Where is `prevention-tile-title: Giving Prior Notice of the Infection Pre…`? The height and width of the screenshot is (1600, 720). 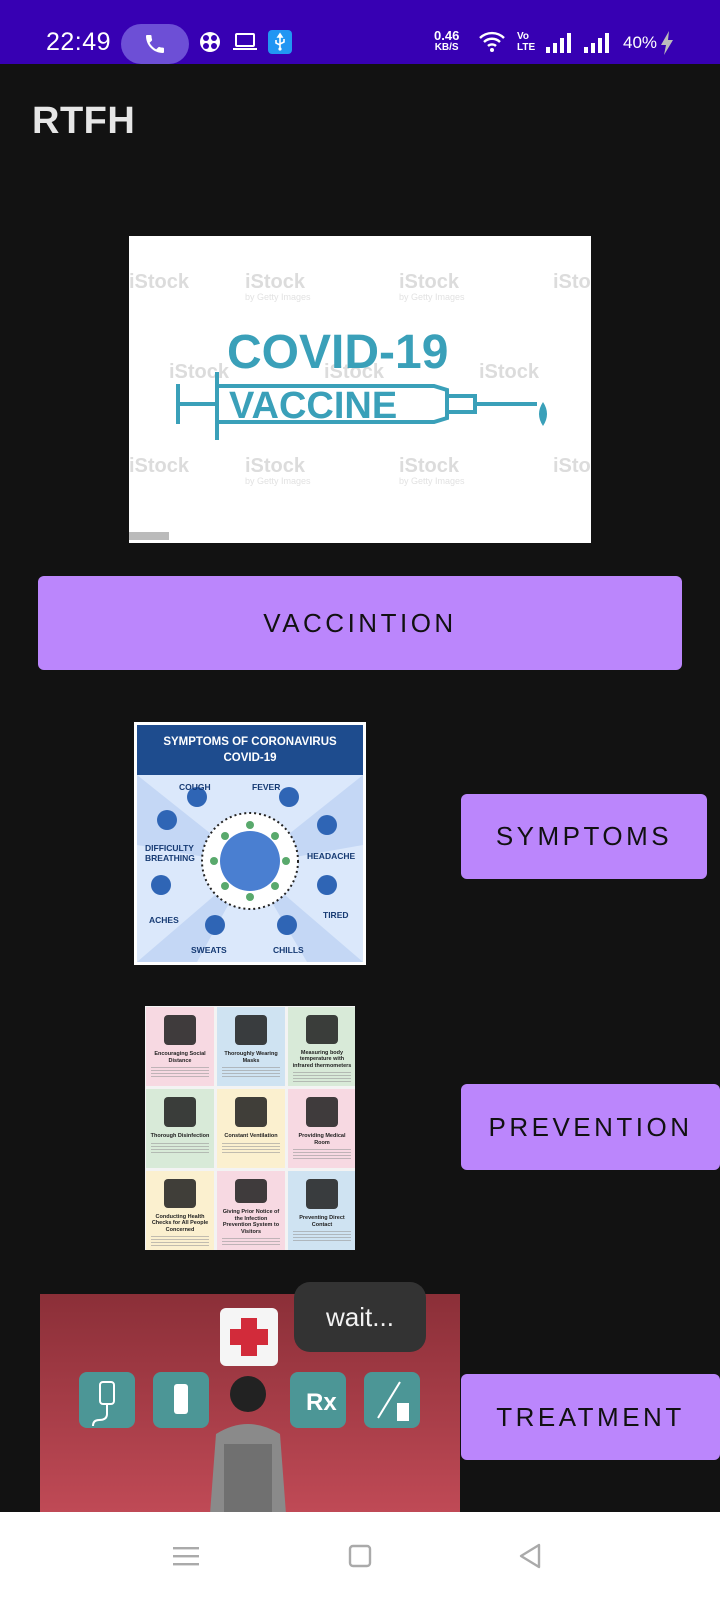 prevention-tile-title: Giving Prior Notice of the Infection Pre… is located at coordinates (251, 1222).